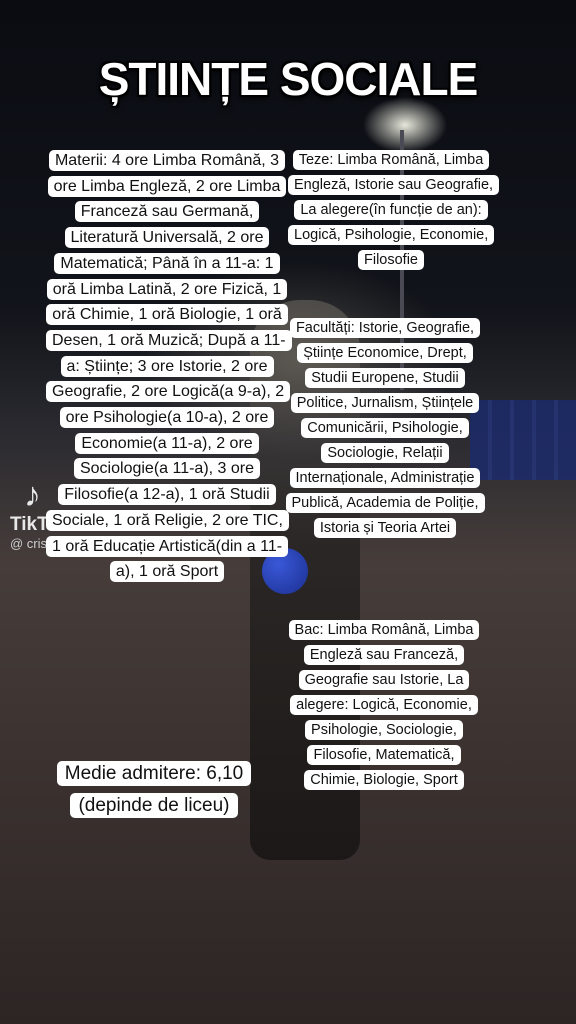 Image resolution: width=576 pixels, height=1024 pixels. Describe the element at coordinates (288, 79) in the screenshot. I see `page-title: ȘTIINȚE SOCIALE` at that location.